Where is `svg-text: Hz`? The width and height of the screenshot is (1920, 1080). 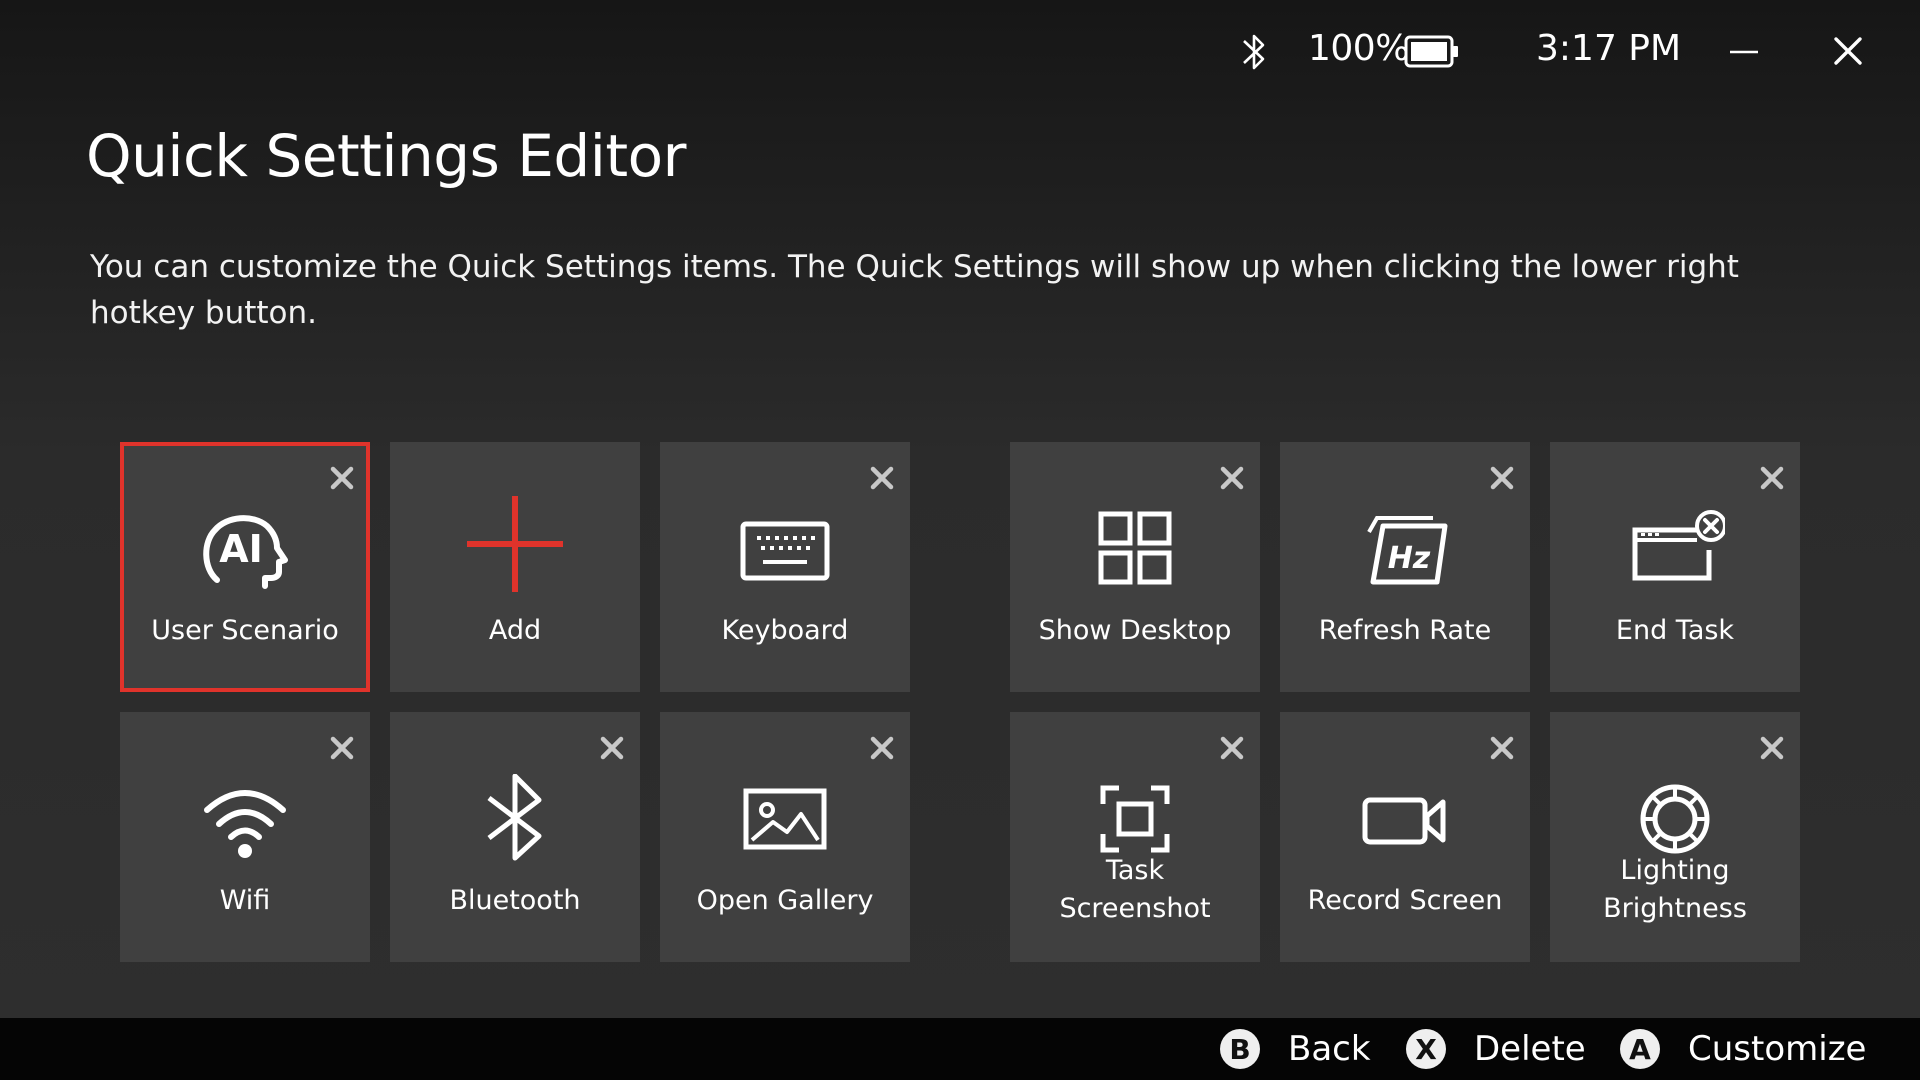 svg-text: Hz is located at coordinates (1409, 558).